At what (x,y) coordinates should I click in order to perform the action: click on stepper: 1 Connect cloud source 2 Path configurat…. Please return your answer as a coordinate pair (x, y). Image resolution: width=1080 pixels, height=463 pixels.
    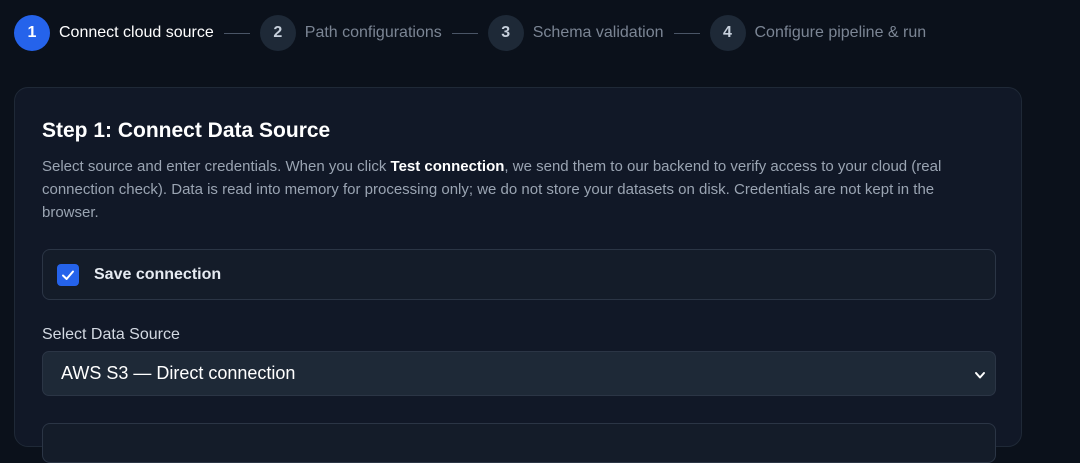
    Looking at the image, I should click on (470, 33).